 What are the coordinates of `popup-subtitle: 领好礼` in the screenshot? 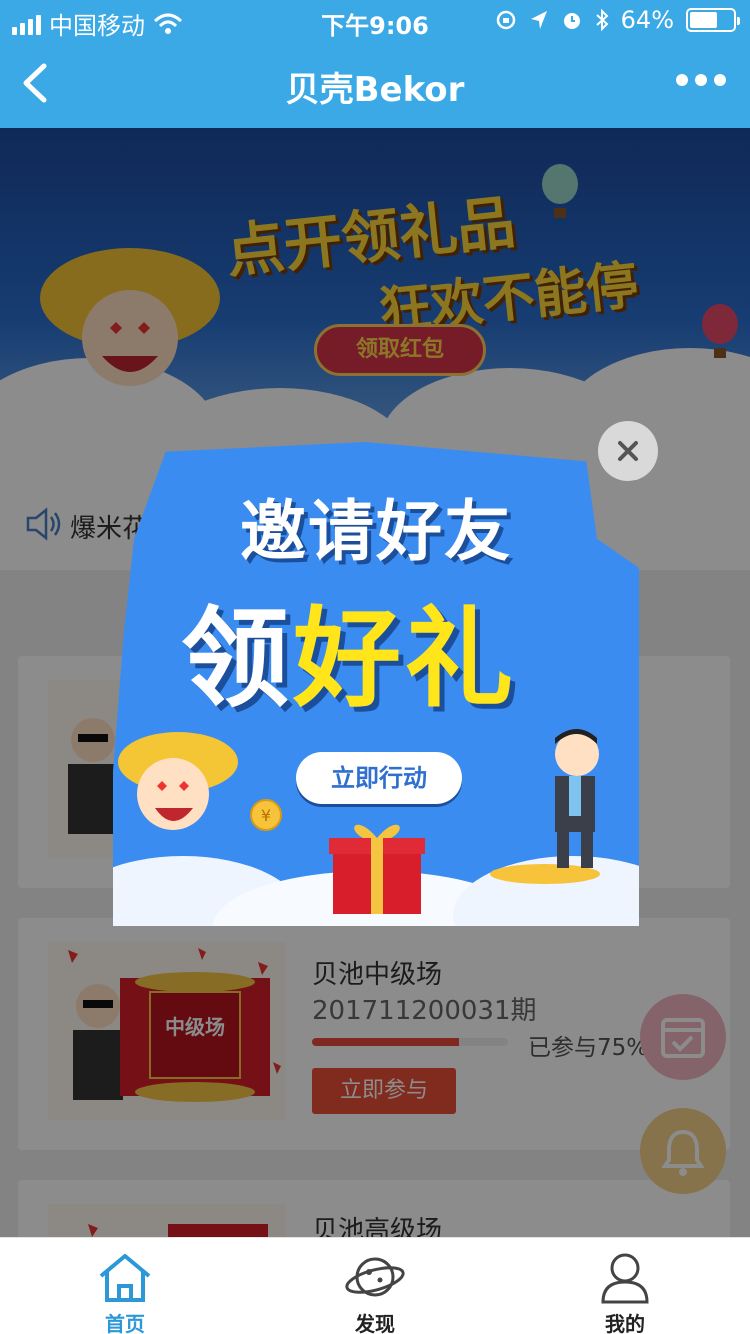 It's located at (349, 650).